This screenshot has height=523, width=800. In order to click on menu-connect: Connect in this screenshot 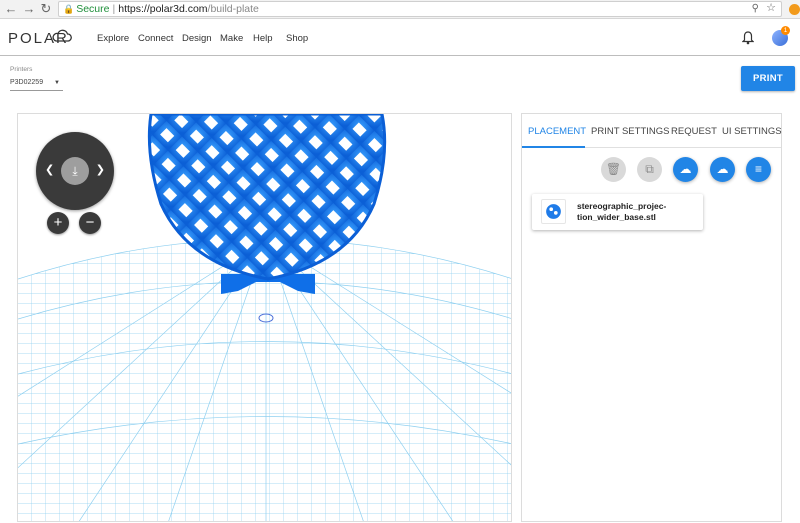, I will do `click(155, 38)`.